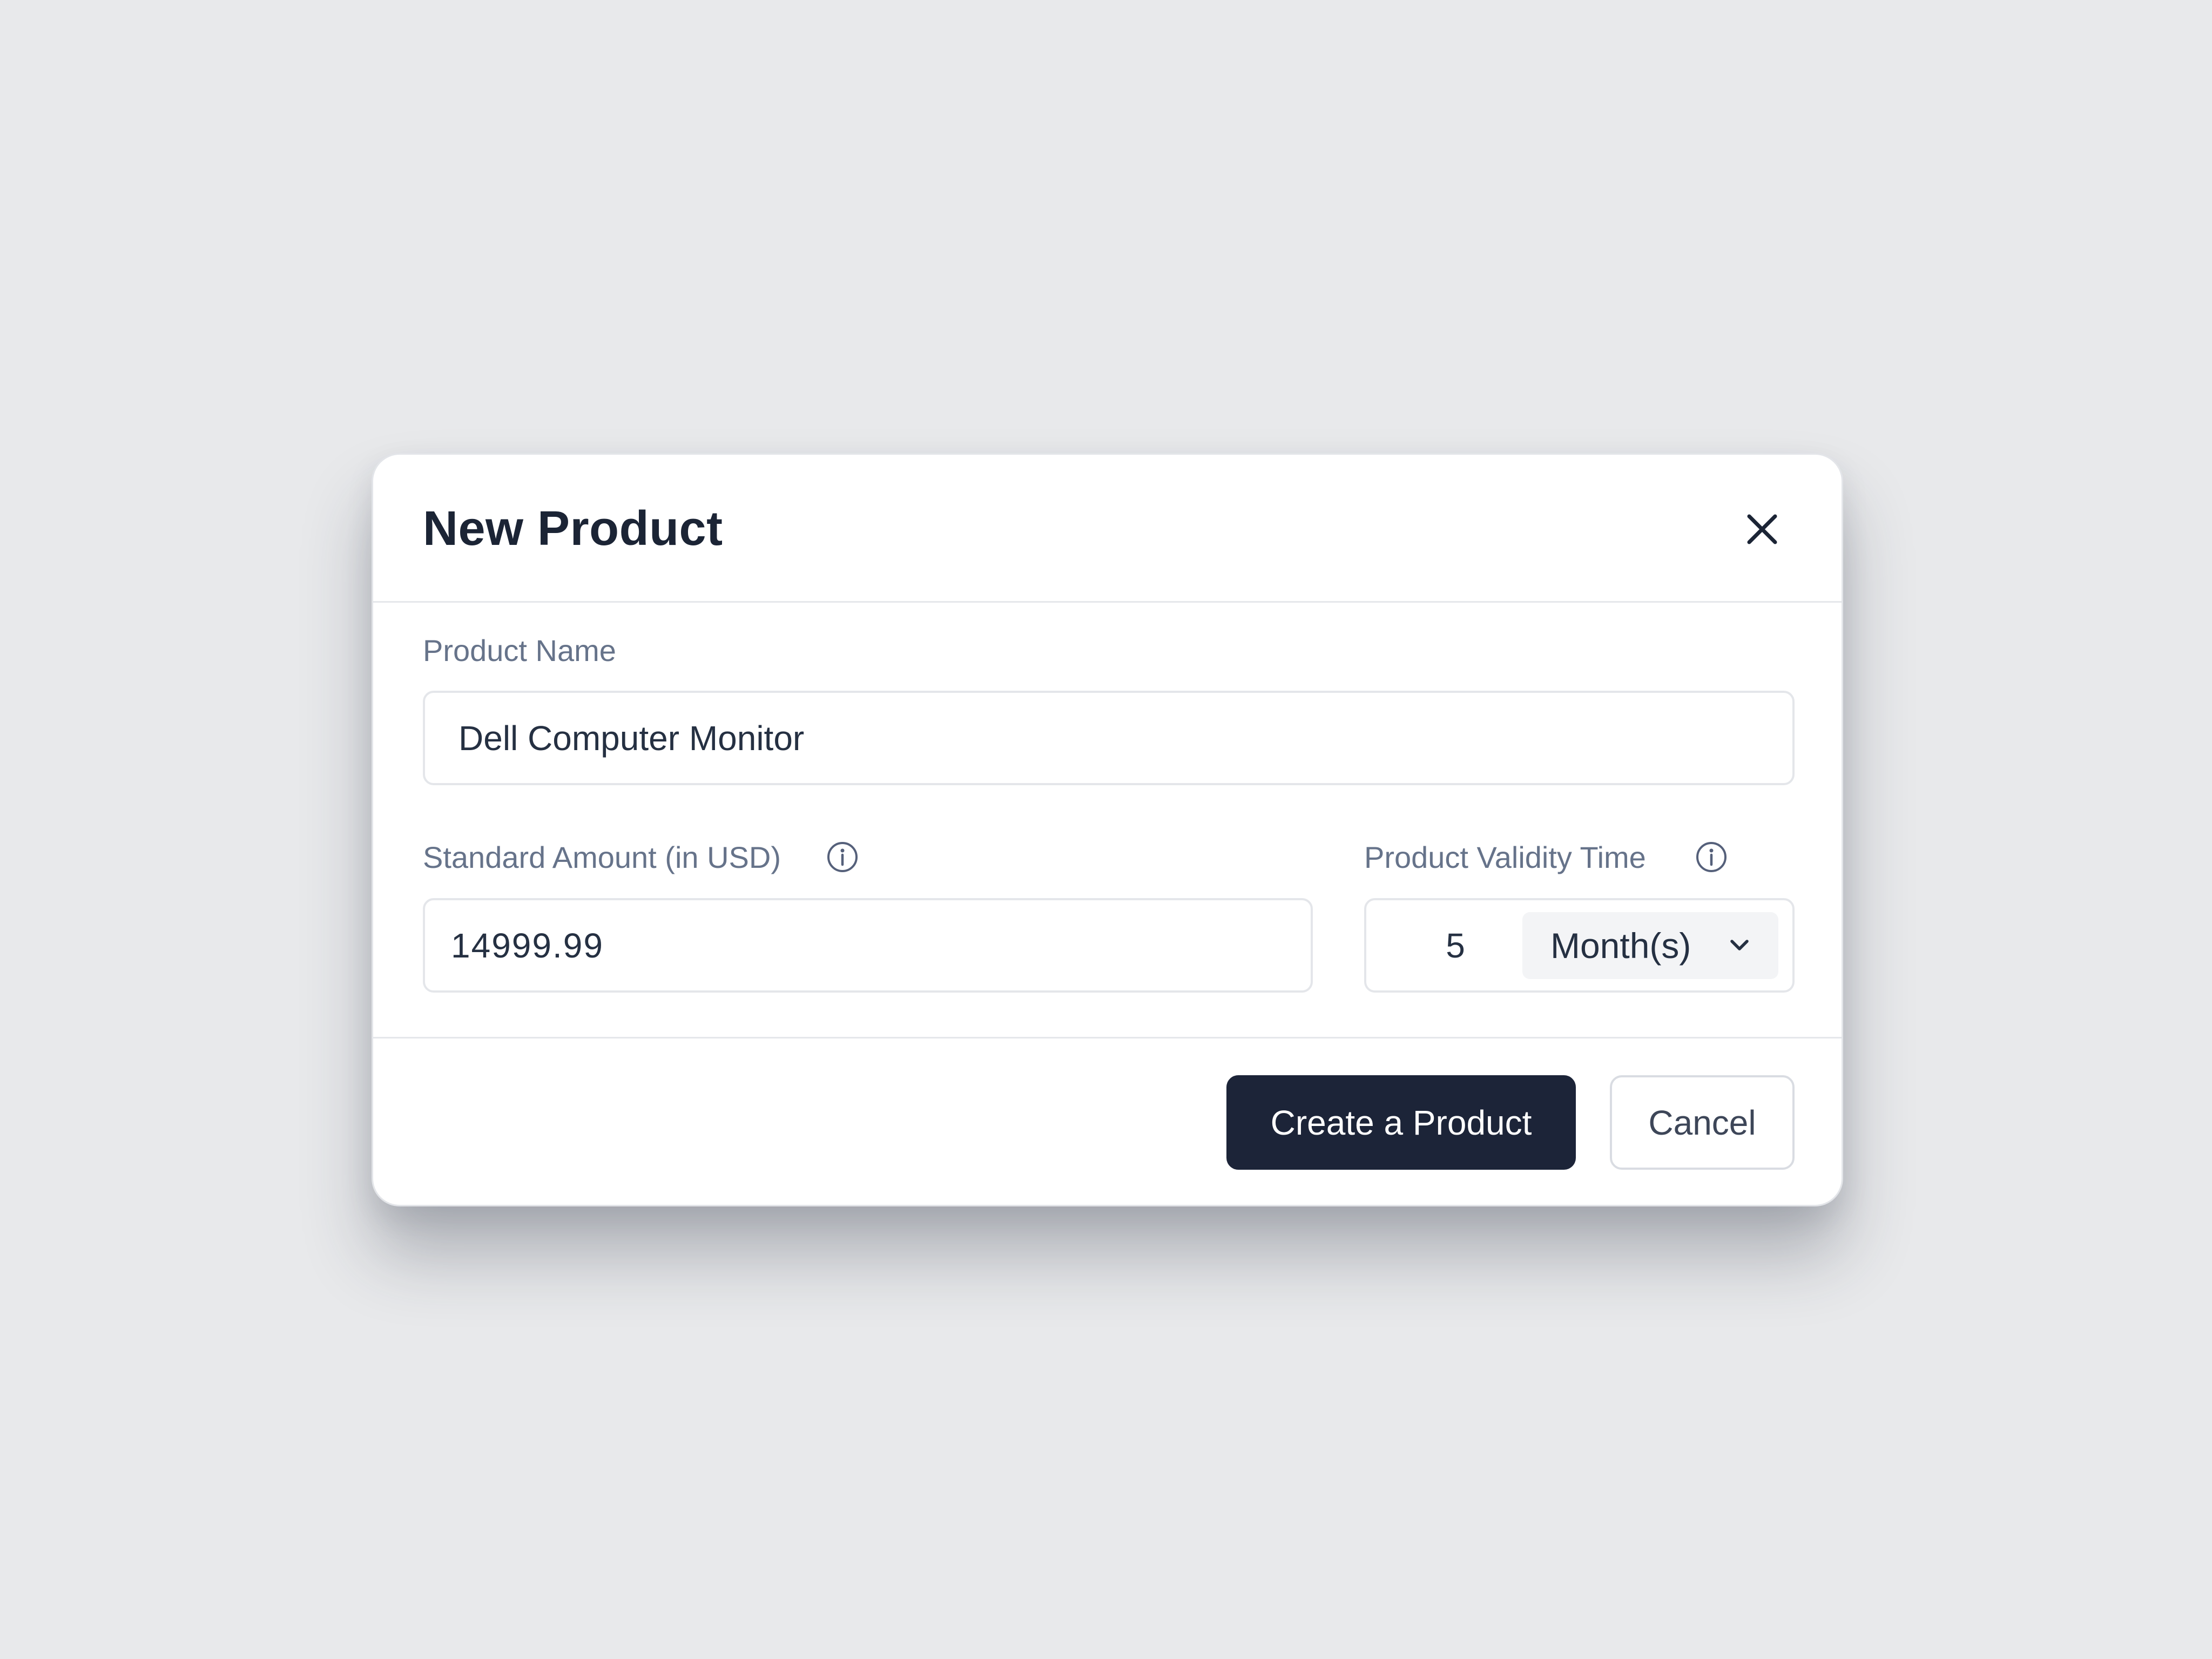  Describe the element at coordinates (1702, 1122) in the screenshot. I see `cancel-button: Cancel` at that location.